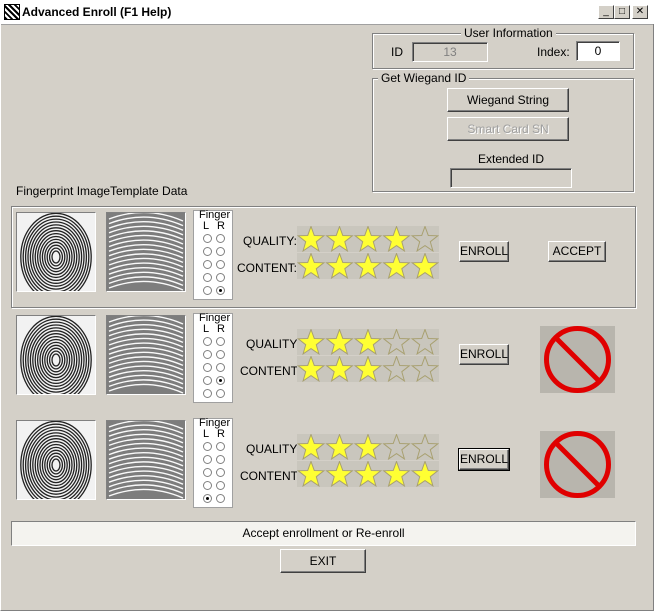  What do you see at coordinates (12, 12) in the screenshot?
I see `app-icon` at bounding box center [12, 12].